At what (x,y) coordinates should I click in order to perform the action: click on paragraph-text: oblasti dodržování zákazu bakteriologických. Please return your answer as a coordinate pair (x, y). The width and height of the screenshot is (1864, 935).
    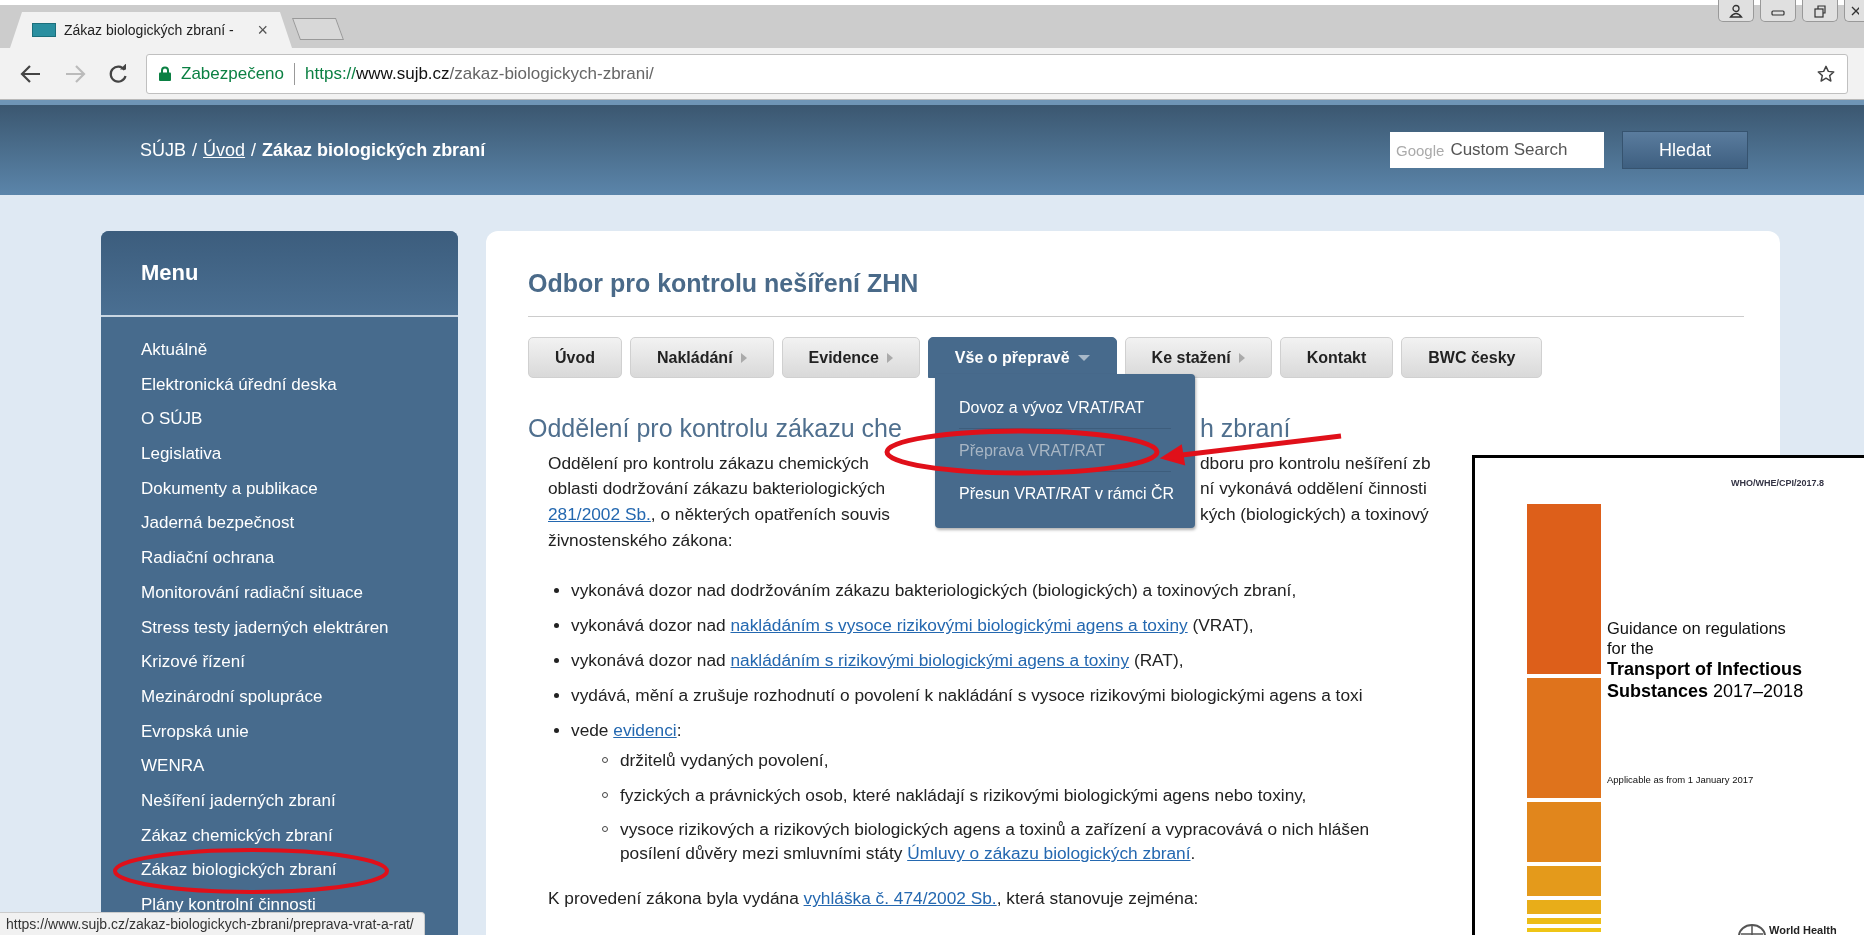
    Looking at the image, I should click on (717, 488).